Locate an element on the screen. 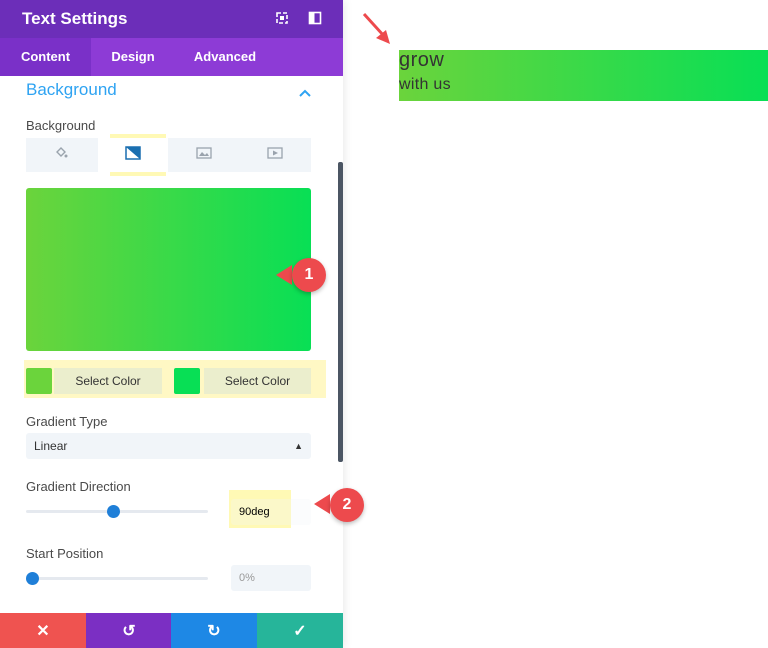  redo-button: ↻ is located at coordinates (214, 630).